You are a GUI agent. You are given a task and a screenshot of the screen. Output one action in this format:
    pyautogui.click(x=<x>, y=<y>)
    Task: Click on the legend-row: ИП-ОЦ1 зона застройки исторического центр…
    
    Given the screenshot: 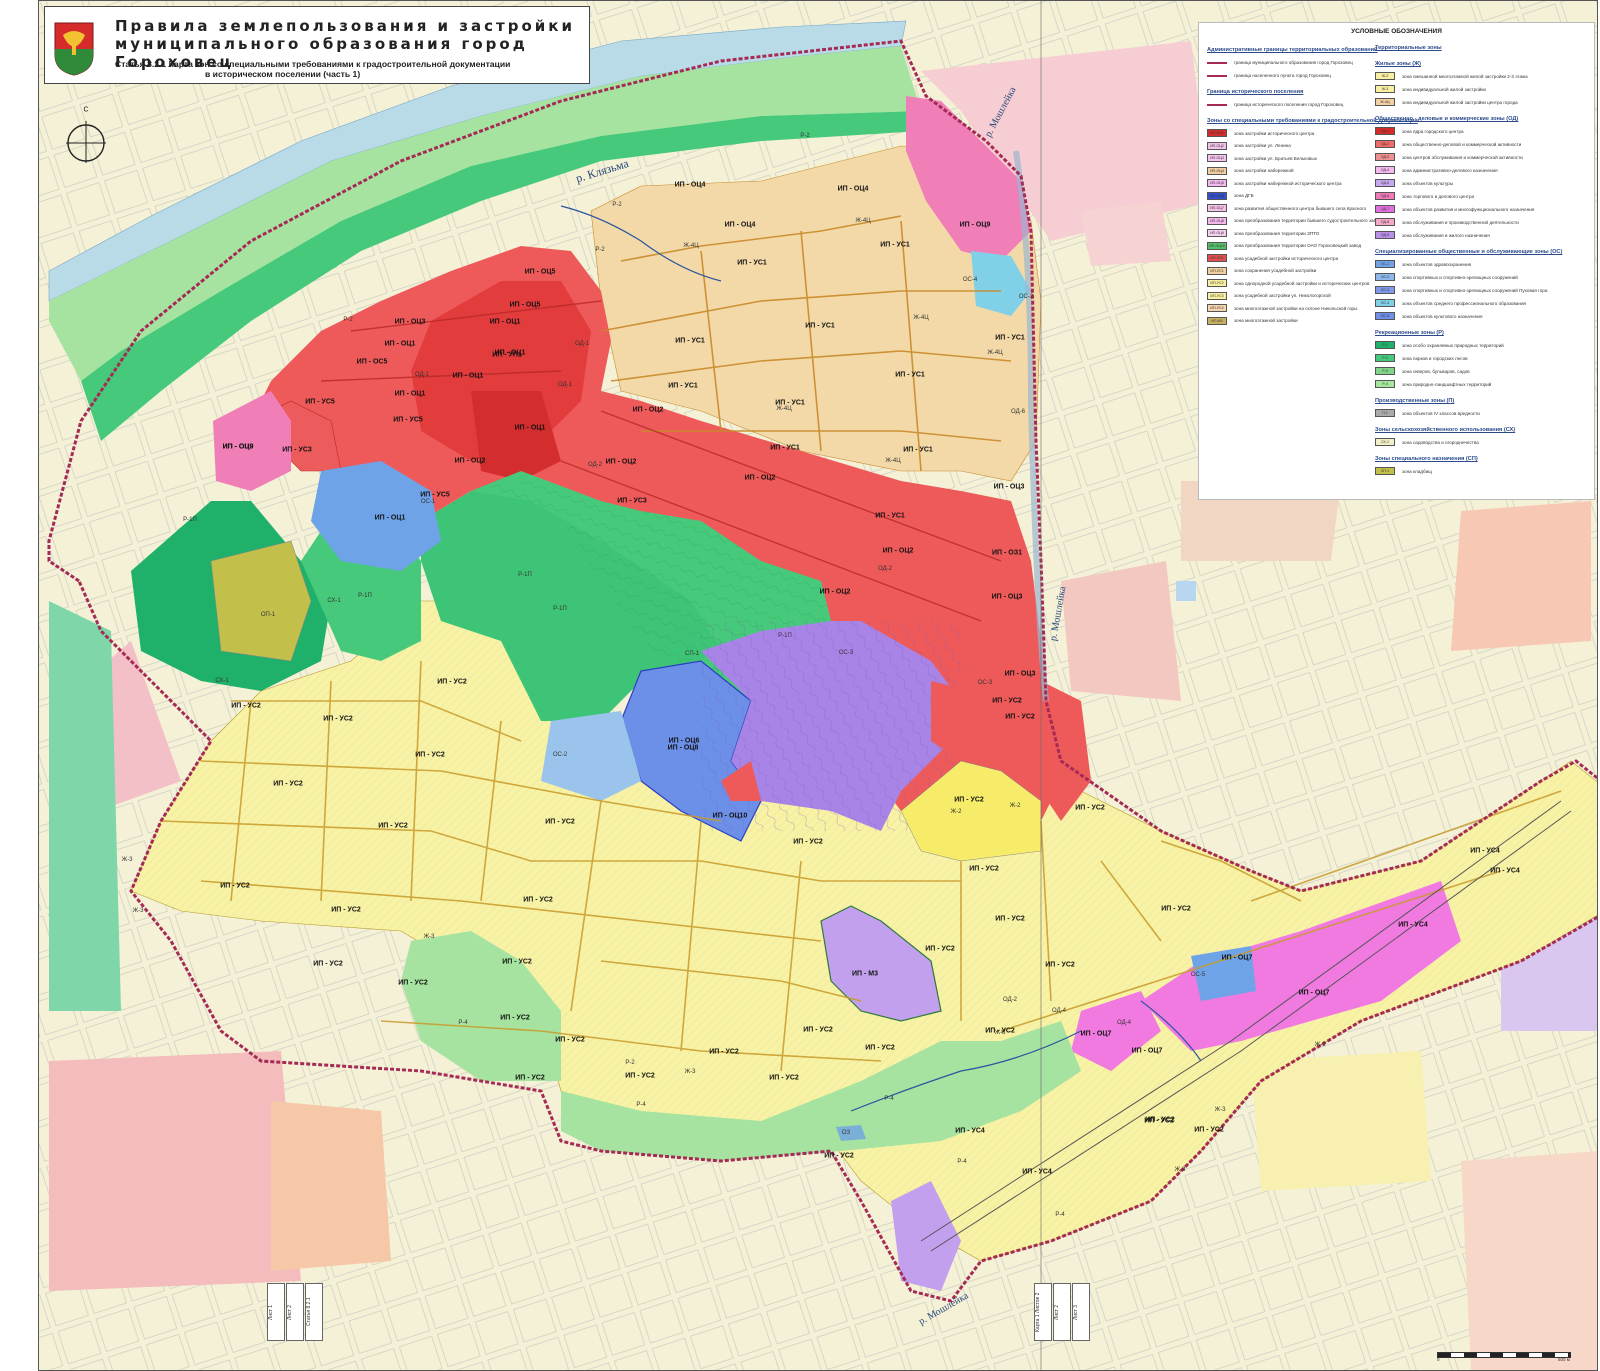 What is the action you would take?
    pyautogui.click(x=1260, y=133)
    